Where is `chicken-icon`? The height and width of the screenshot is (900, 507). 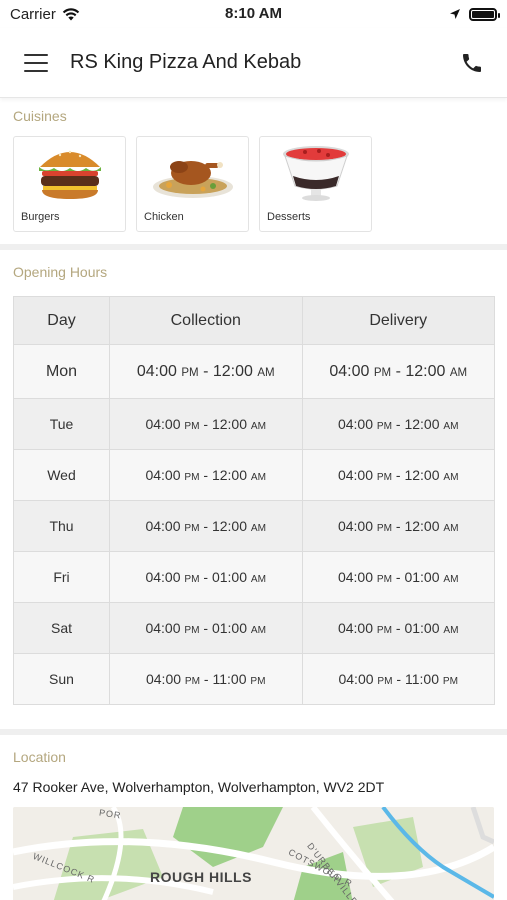 chicken-icon is located at coordinates (192, 173).